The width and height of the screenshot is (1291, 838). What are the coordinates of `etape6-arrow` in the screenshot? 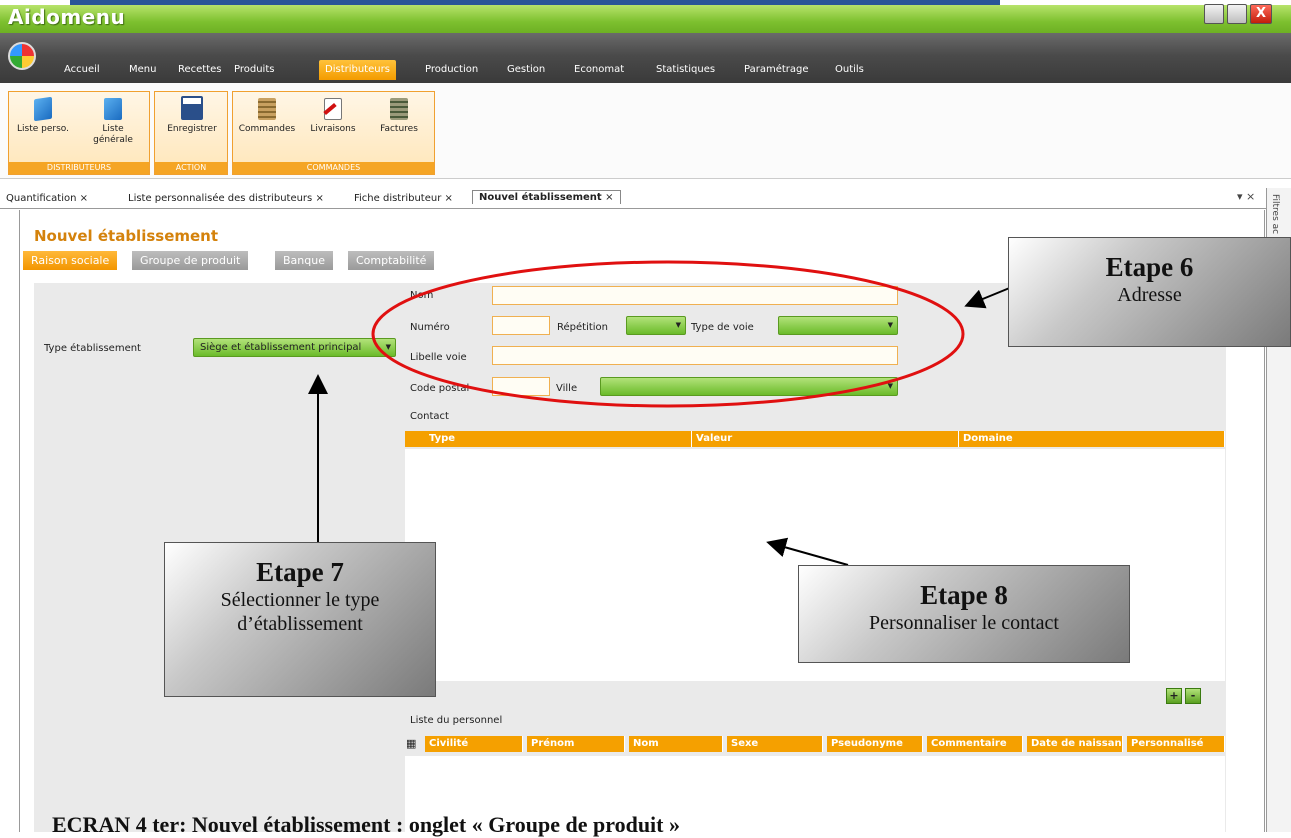 It's located at (988, 297).